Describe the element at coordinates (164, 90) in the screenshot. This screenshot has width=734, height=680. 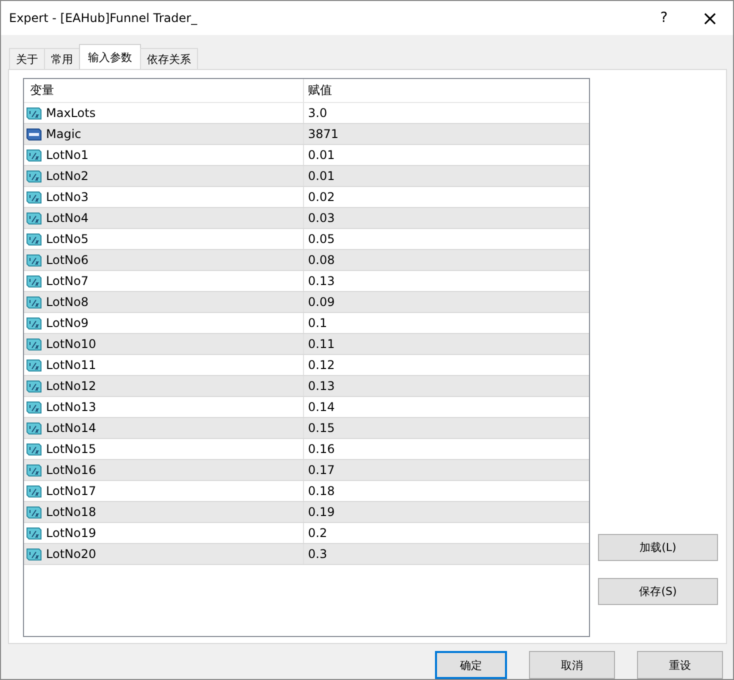
I see `column-header: 变量` at that location.